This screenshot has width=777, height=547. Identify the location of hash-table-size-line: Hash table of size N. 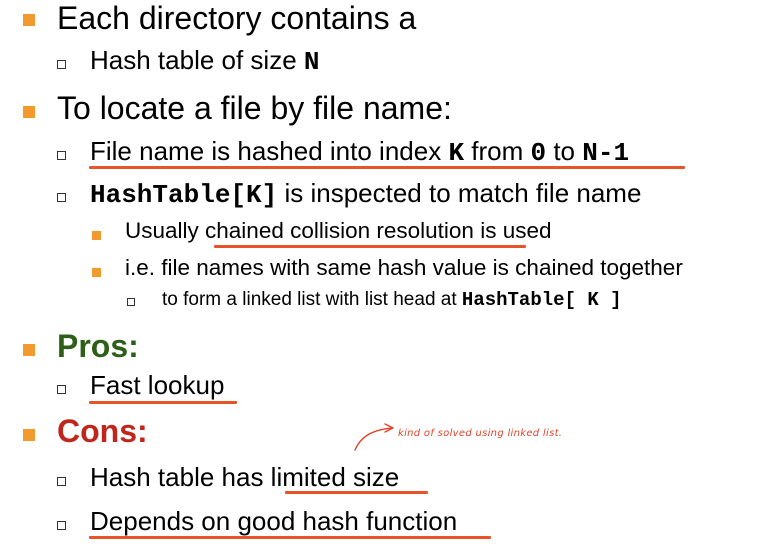
(205, 61).